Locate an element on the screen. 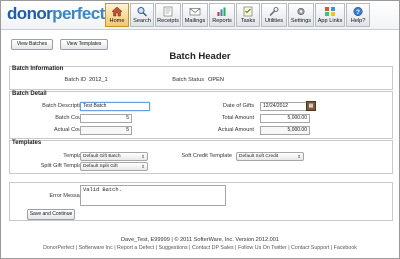 Image resolution: width=400 pixels, height=259 pixels. templates-title: Templates is located at coordinates (27, 143).